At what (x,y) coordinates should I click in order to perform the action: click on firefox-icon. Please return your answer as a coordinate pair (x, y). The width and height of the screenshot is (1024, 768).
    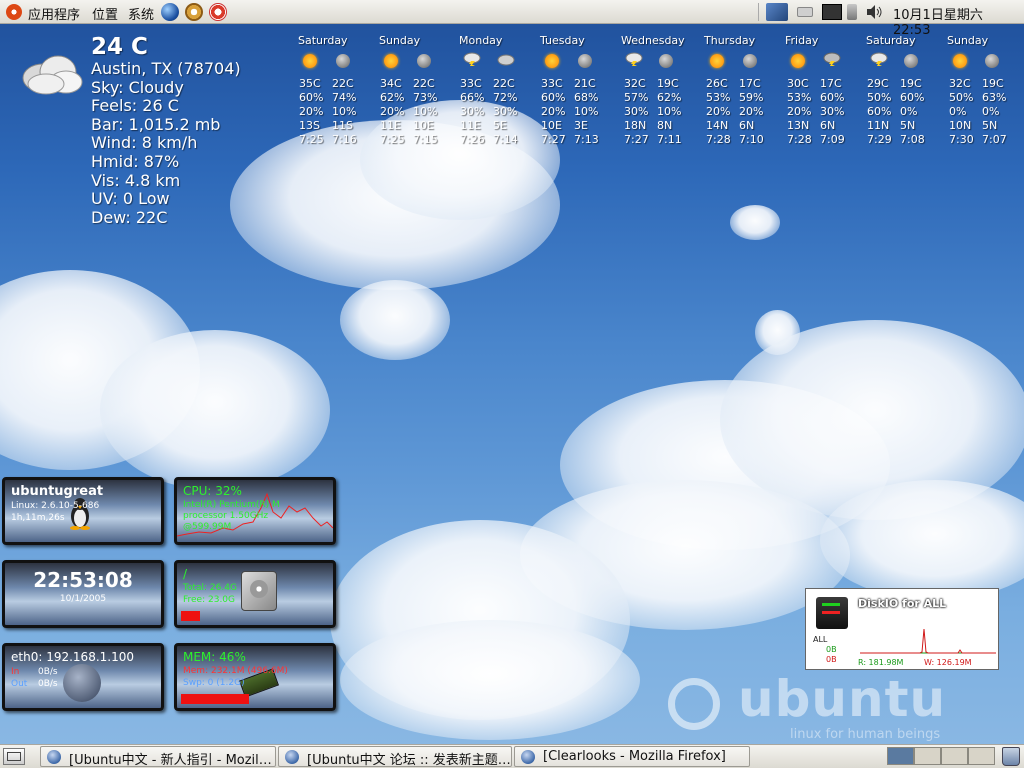
    Looking at the image, I should click on (54, 757).